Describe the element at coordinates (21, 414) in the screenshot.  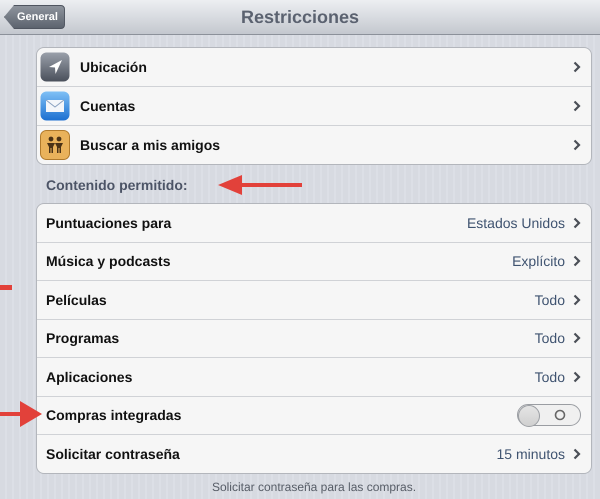
I see `annotation-arrow` at that location.